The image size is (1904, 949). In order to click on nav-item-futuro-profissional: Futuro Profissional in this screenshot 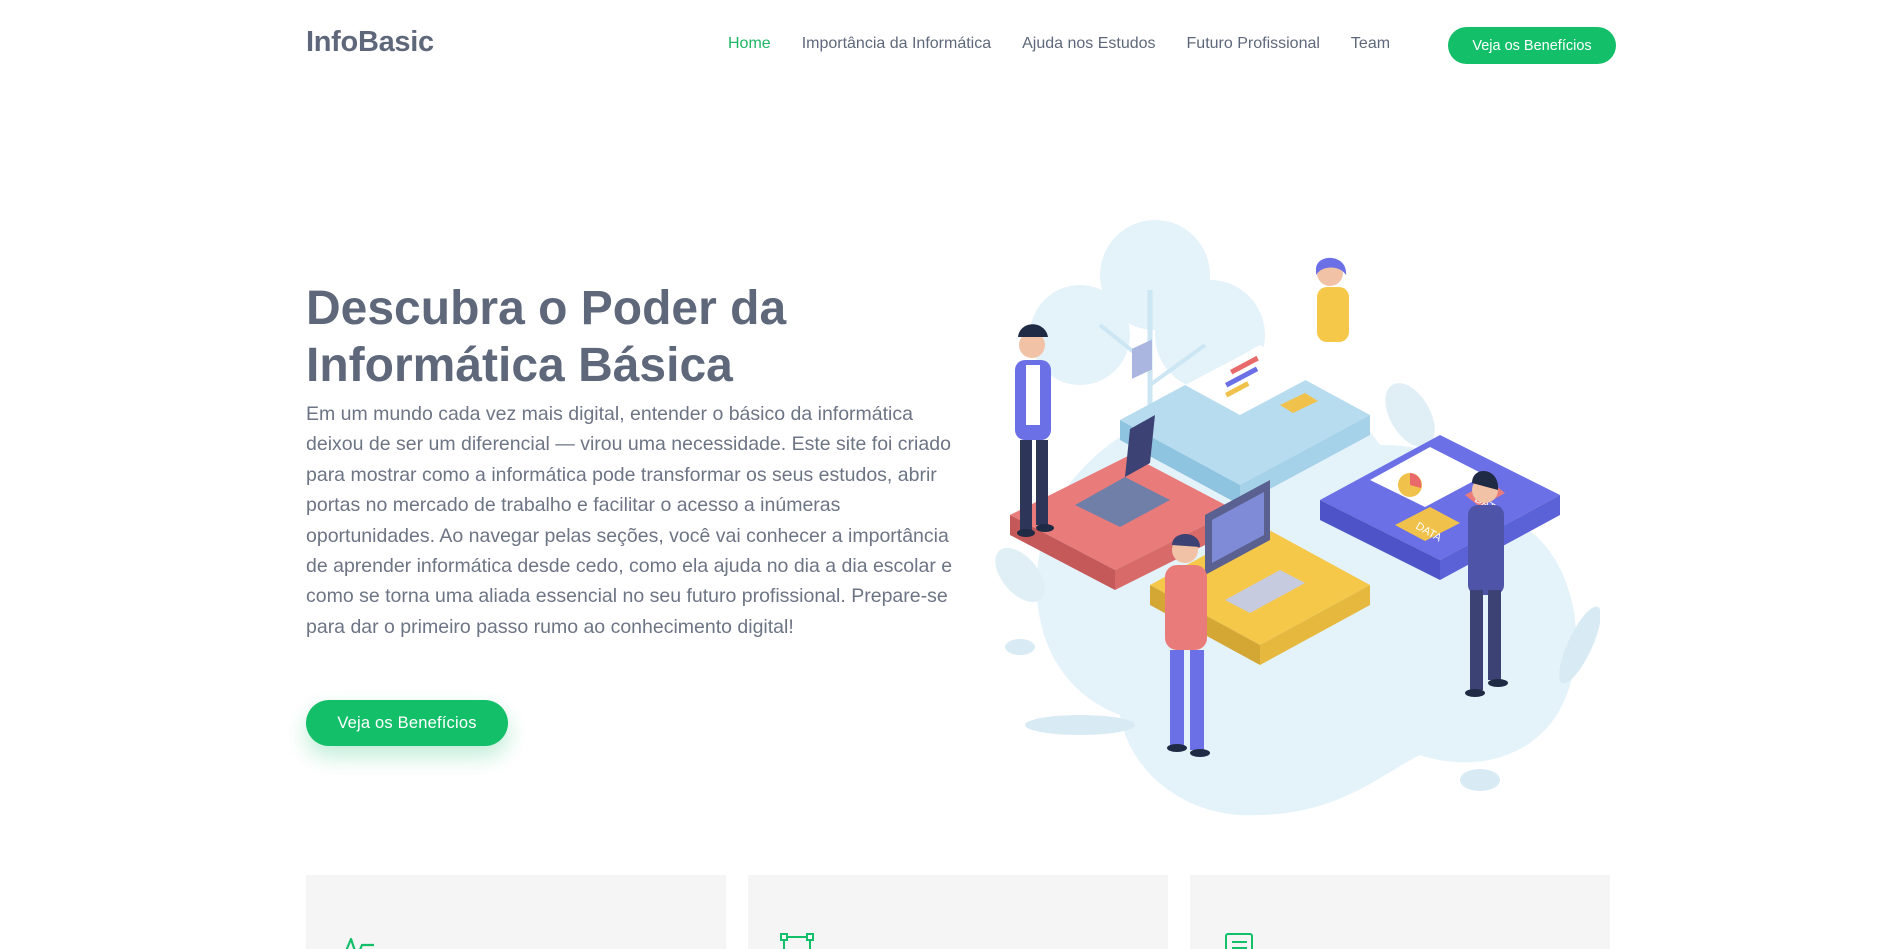, I will do `click(1253, 44)`.